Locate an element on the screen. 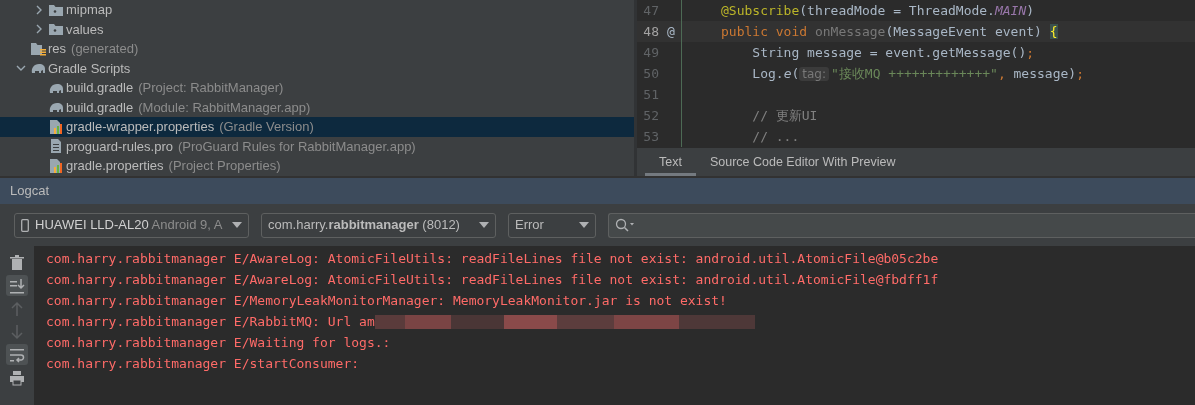  line-number: 47 is located at coordinates (651, 10).